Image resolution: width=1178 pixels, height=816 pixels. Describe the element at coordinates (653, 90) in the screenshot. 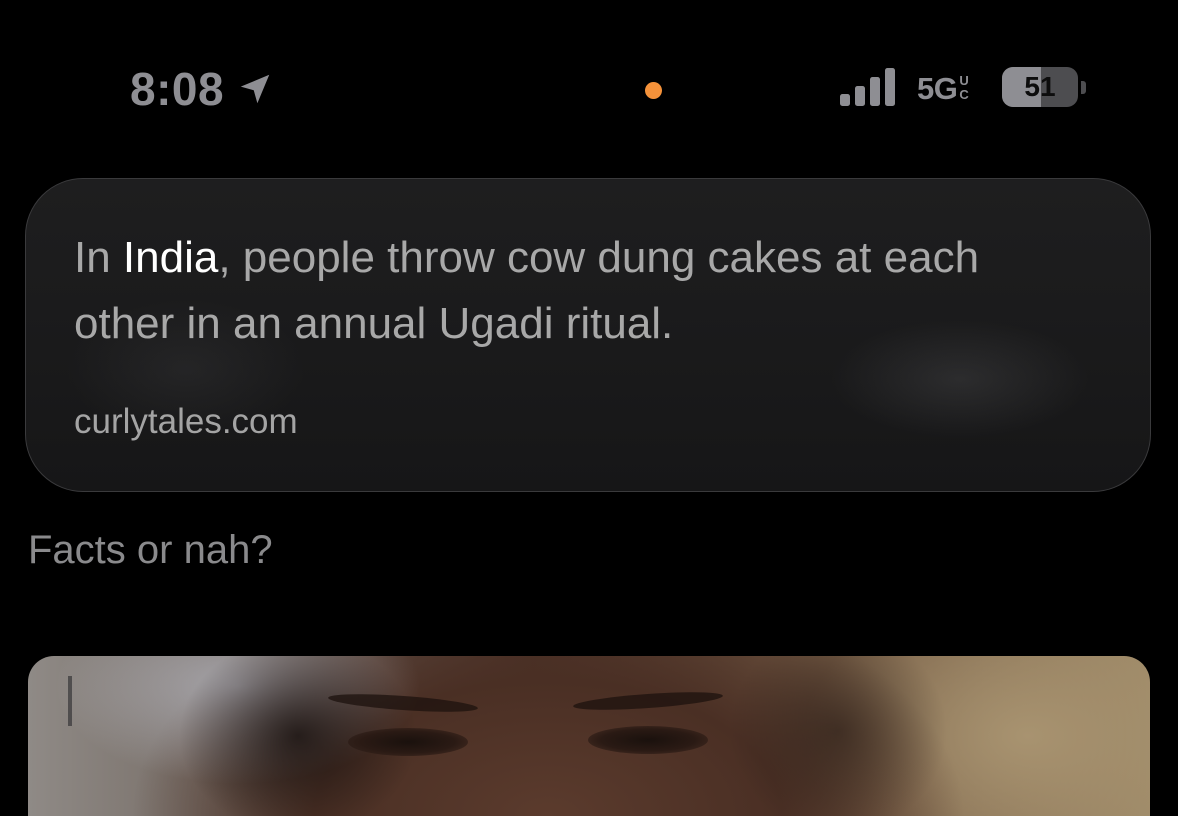

I see `microphone-in-use-indicator` at that location.